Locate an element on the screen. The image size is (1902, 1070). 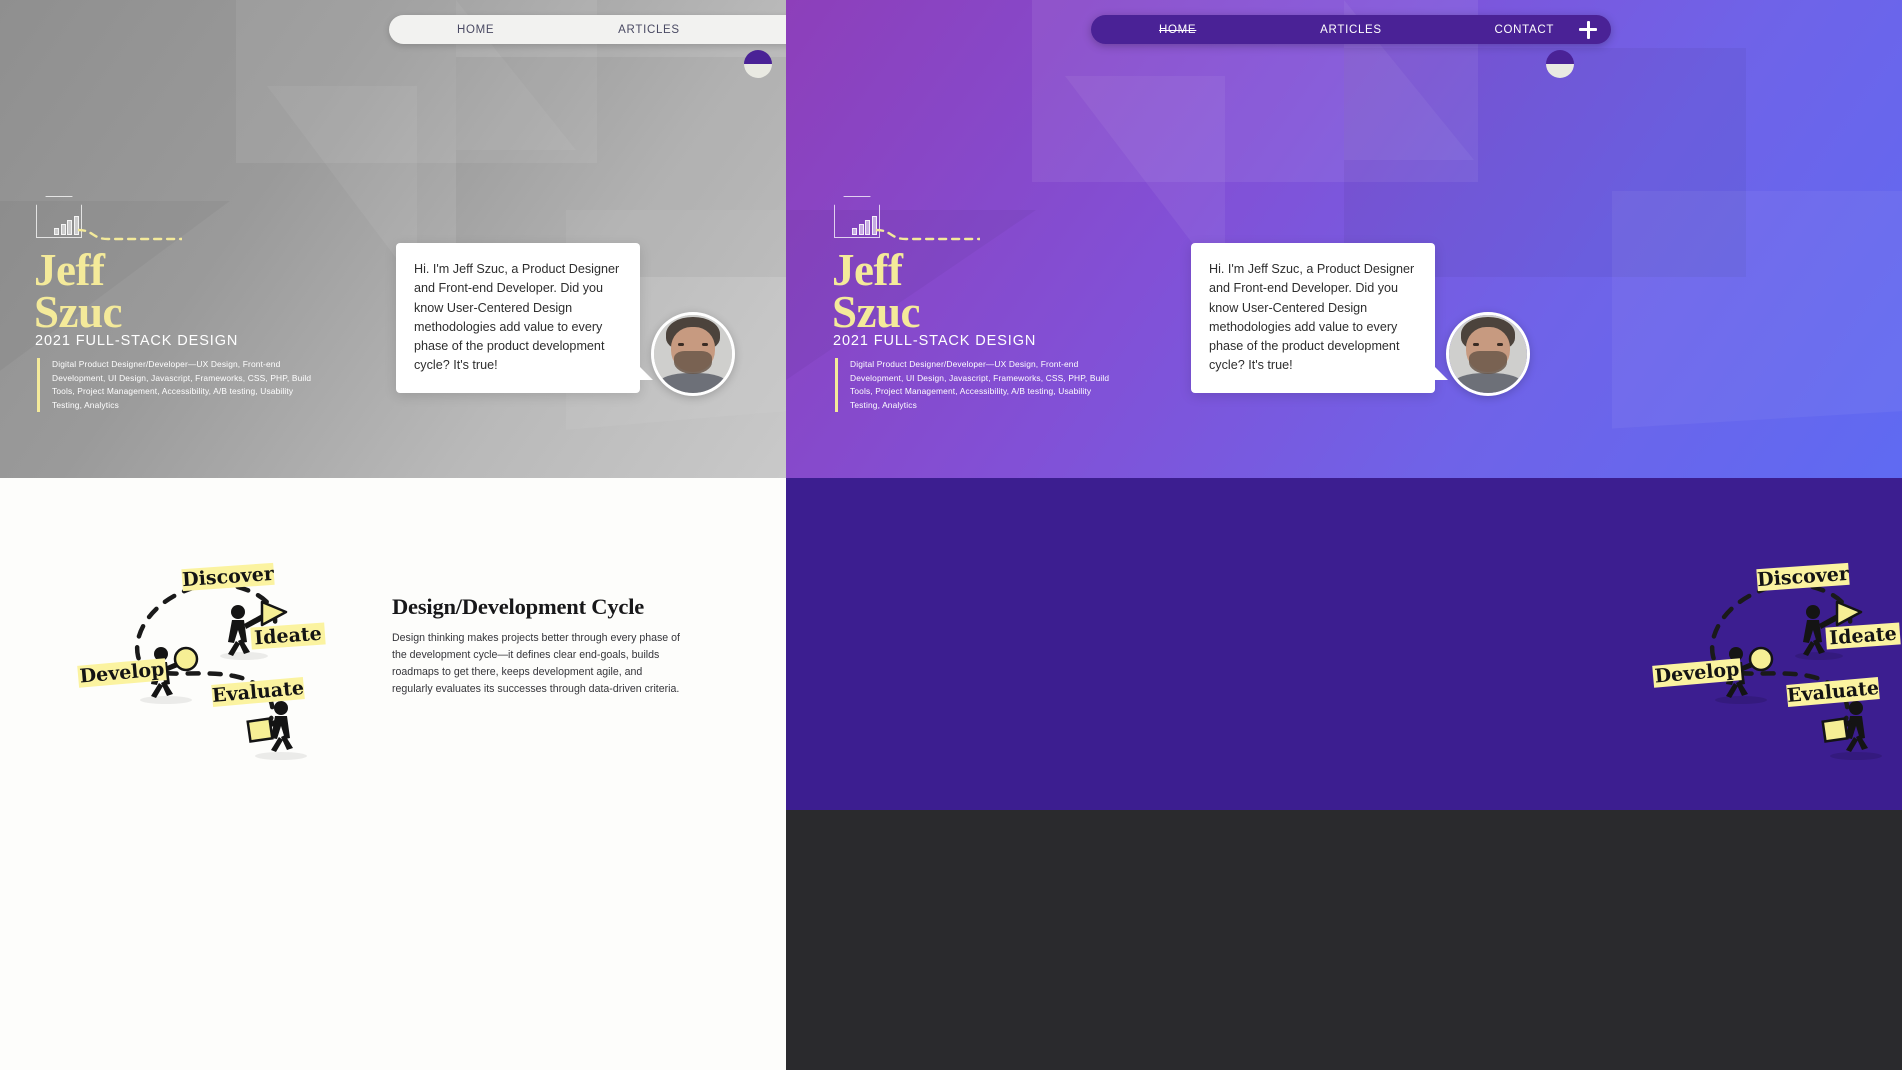
nav-item-contact: CONTACT is located at coordinates (761, 30).